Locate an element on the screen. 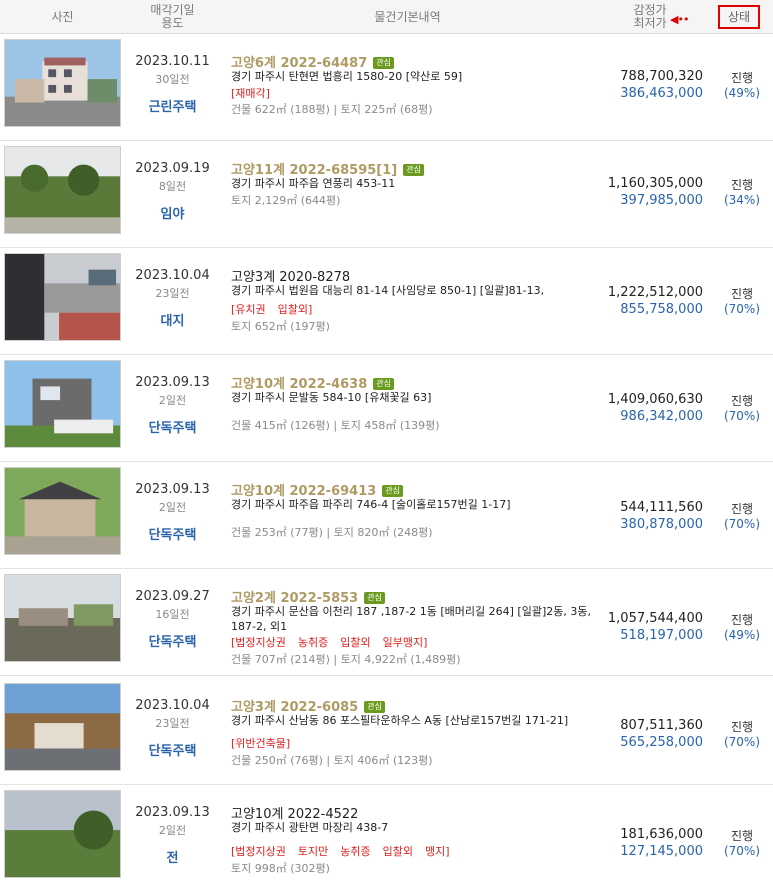 Image resolution: width=773 pixels, height=883 pixels. minimum-price: 397,985,000 is located at coordinates (661, 200).